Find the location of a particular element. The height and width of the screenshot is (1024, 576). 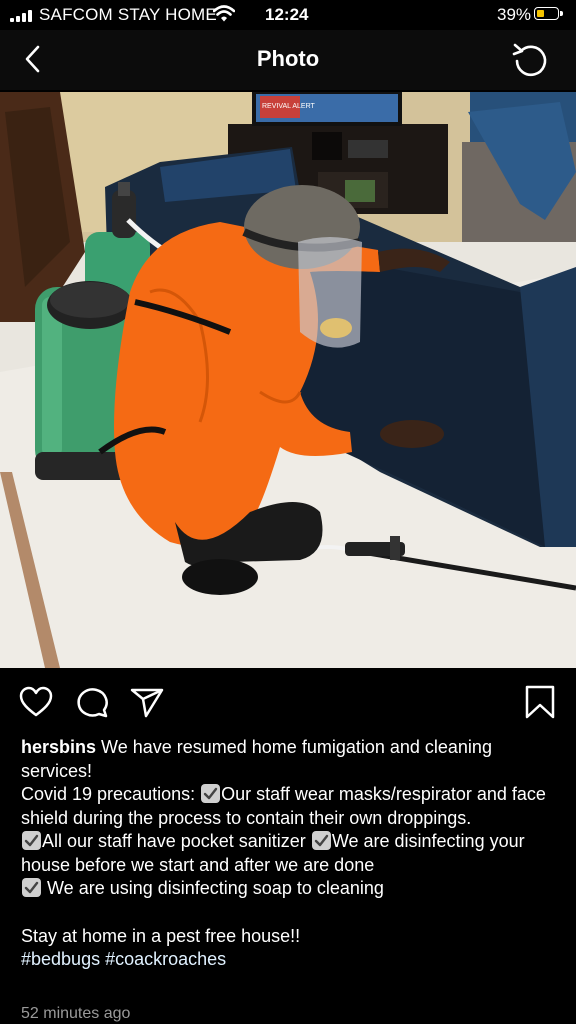

nav-bar: Photo is located at coordinates (288, 60).